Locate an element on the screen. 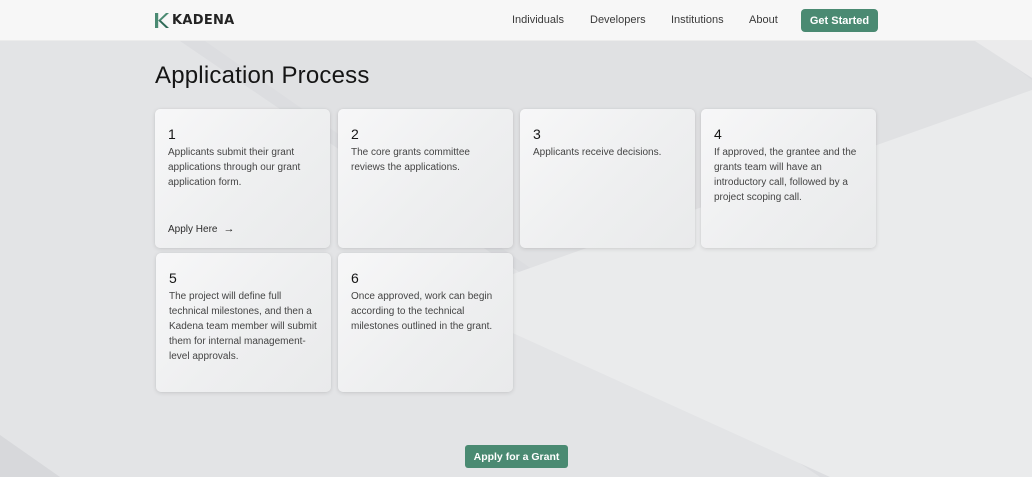 The height and width of the screenshot is (477, 1032). step-number: 1 is located at coordinates (172, 134).